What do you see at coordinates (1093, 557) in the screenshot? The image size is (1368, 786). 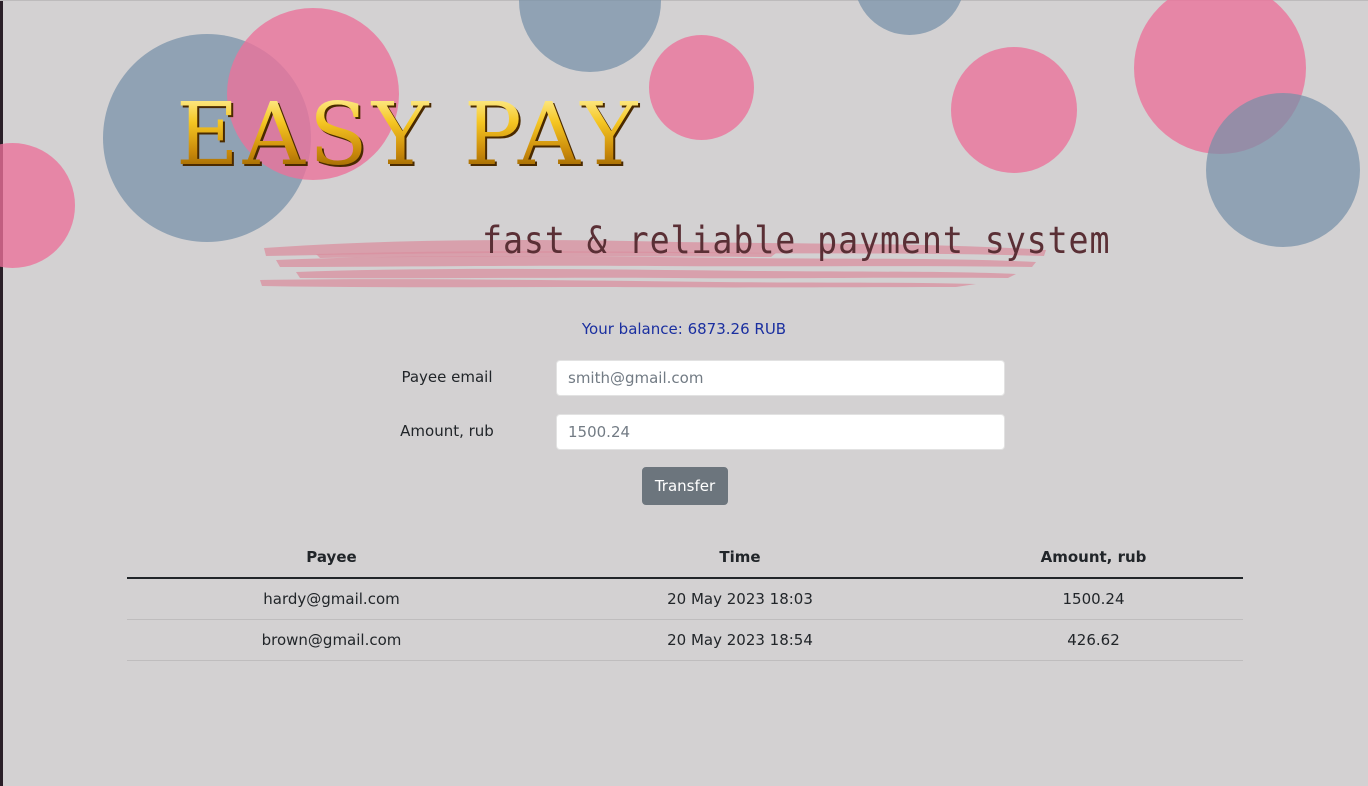 I see `column-header-amount: Amount, rub` at bounding box center [1093, 557].